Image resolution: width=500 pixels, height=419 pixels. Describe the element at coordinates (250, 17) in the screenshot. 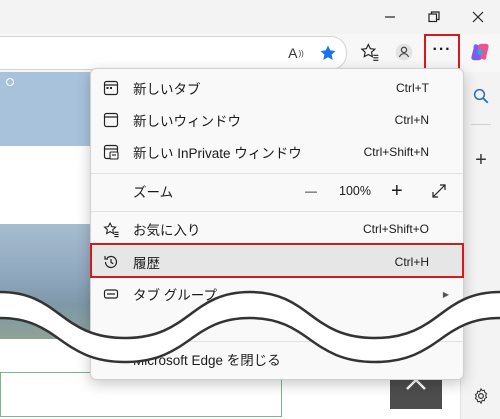

I see `title-bar` at that location.